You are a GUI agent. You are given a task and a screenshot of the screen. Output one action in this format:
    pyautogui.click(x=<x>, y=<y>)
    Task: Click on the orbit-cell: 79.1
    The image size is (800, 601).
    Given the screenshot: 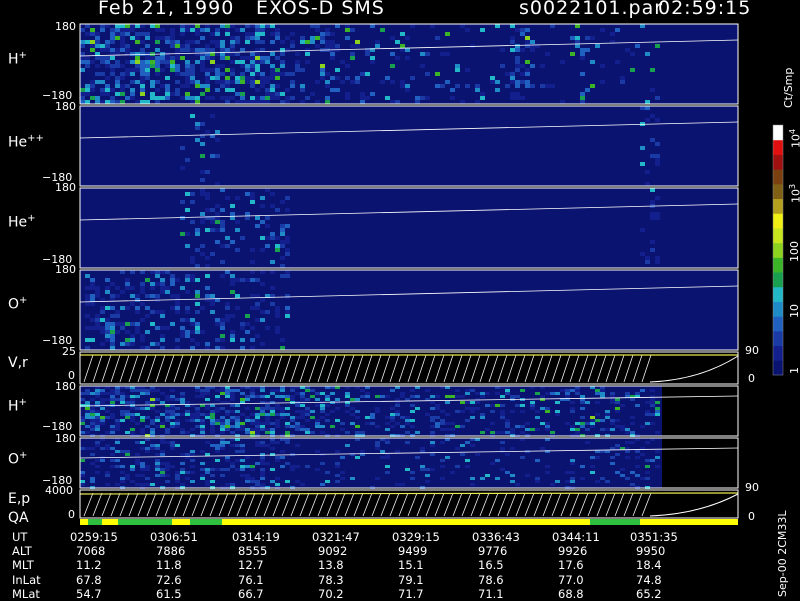 What is the action you would take?
    pyautogui.click(x=411, y=579)
    